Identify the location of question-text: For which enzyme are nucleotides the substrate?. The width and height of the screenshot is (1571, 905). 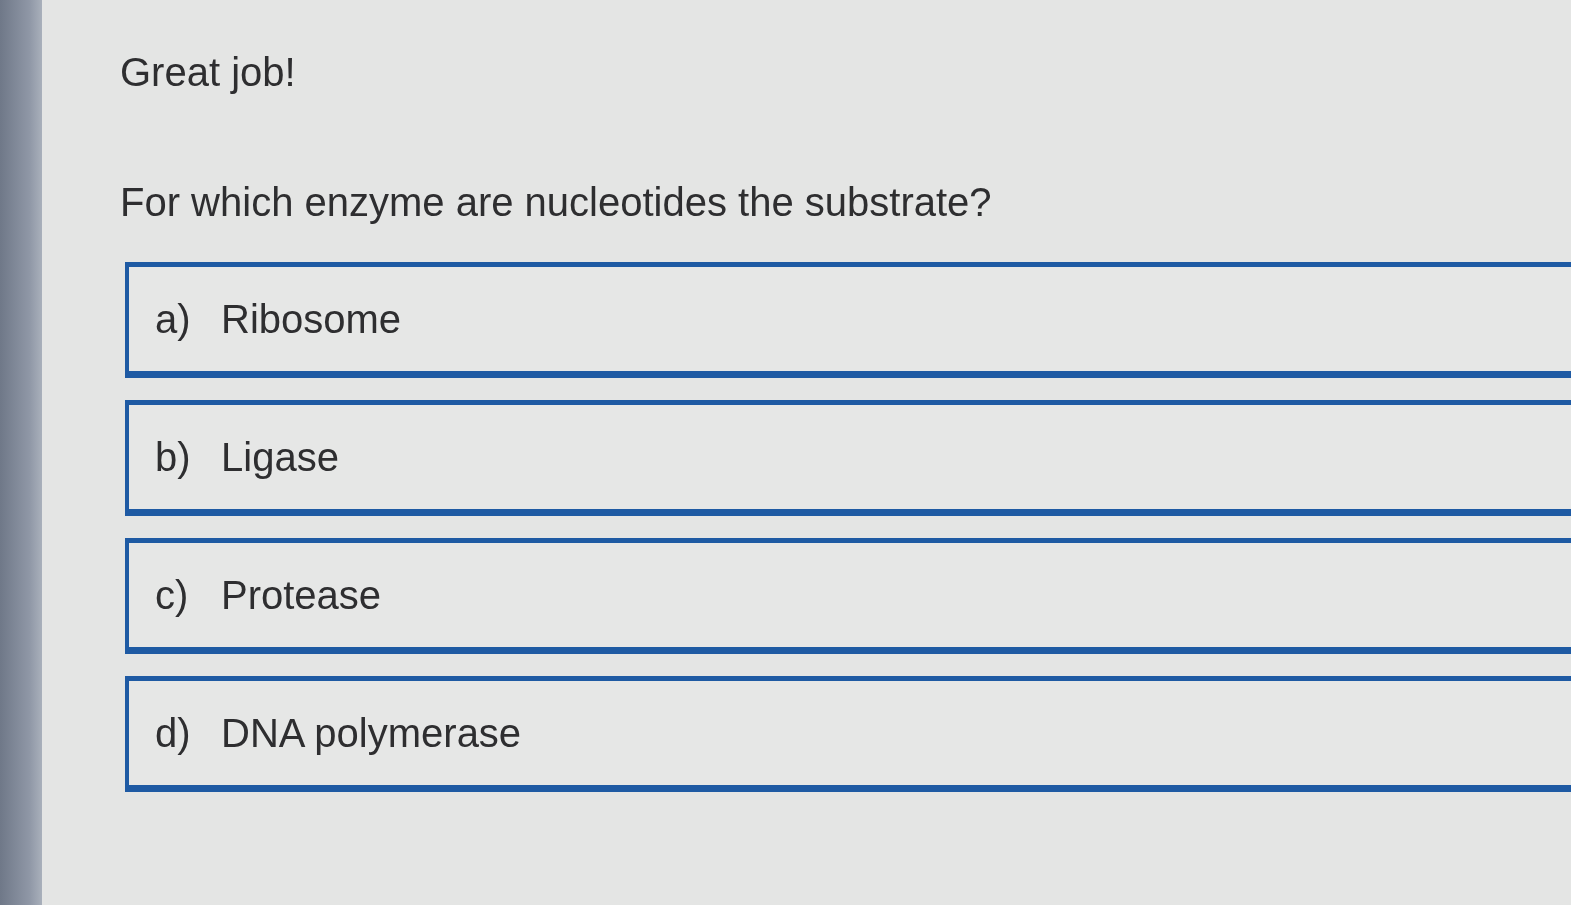
(556, 202).